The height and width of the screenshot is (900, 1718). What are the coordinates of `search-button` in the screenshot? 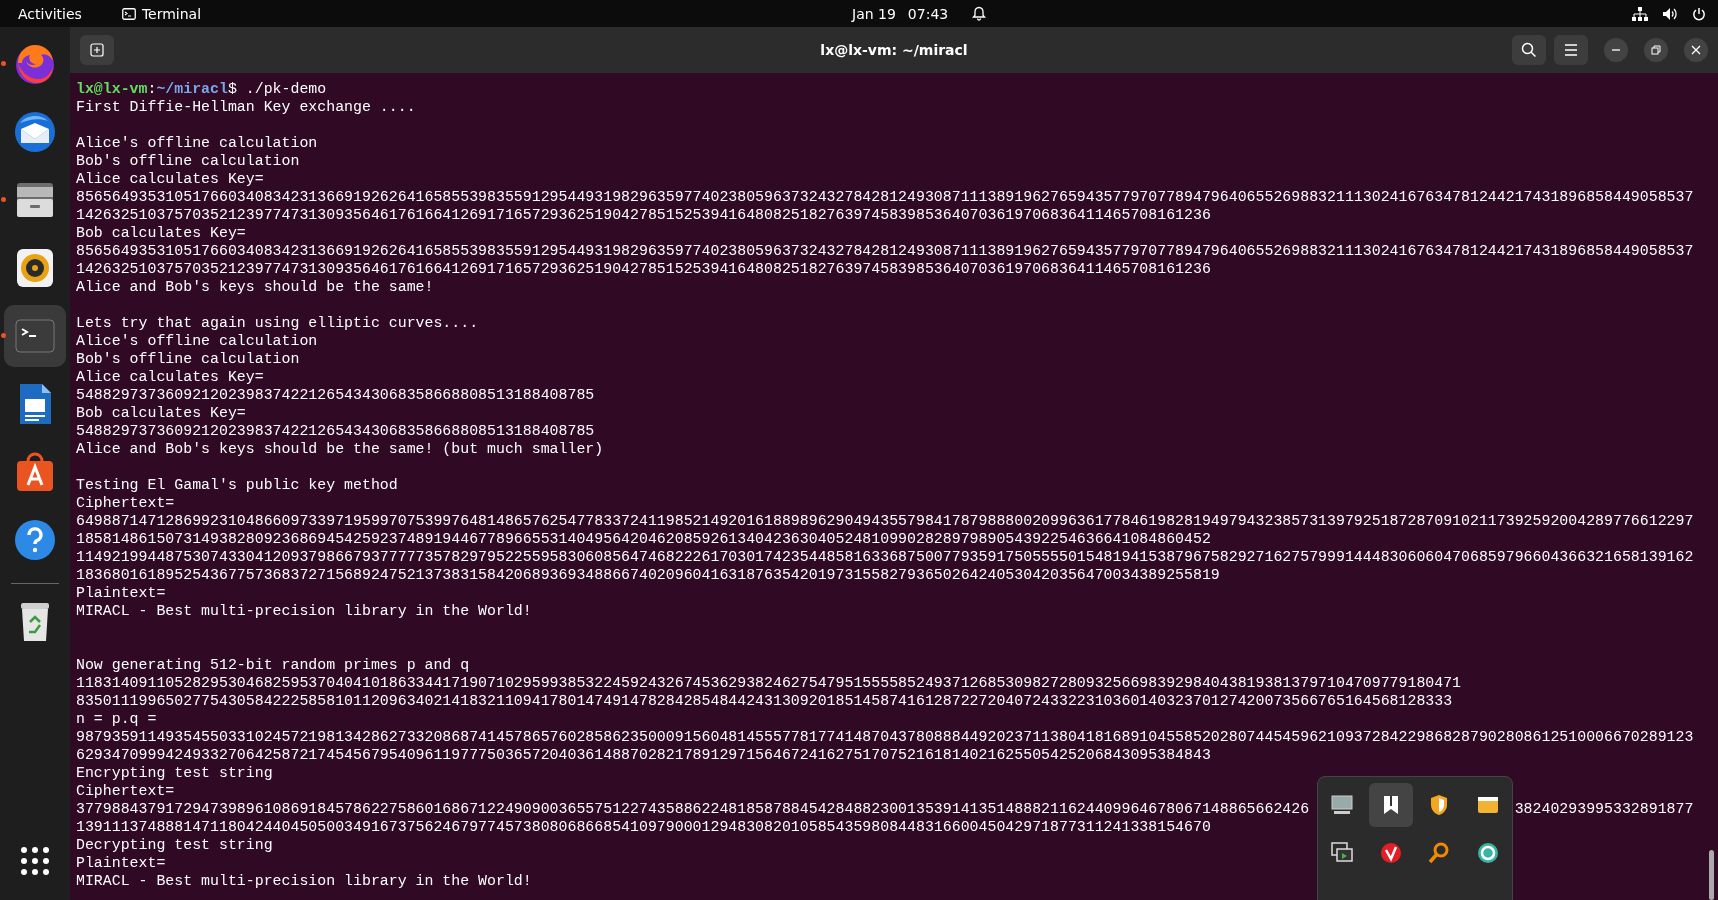 It's located at (1529, 50).